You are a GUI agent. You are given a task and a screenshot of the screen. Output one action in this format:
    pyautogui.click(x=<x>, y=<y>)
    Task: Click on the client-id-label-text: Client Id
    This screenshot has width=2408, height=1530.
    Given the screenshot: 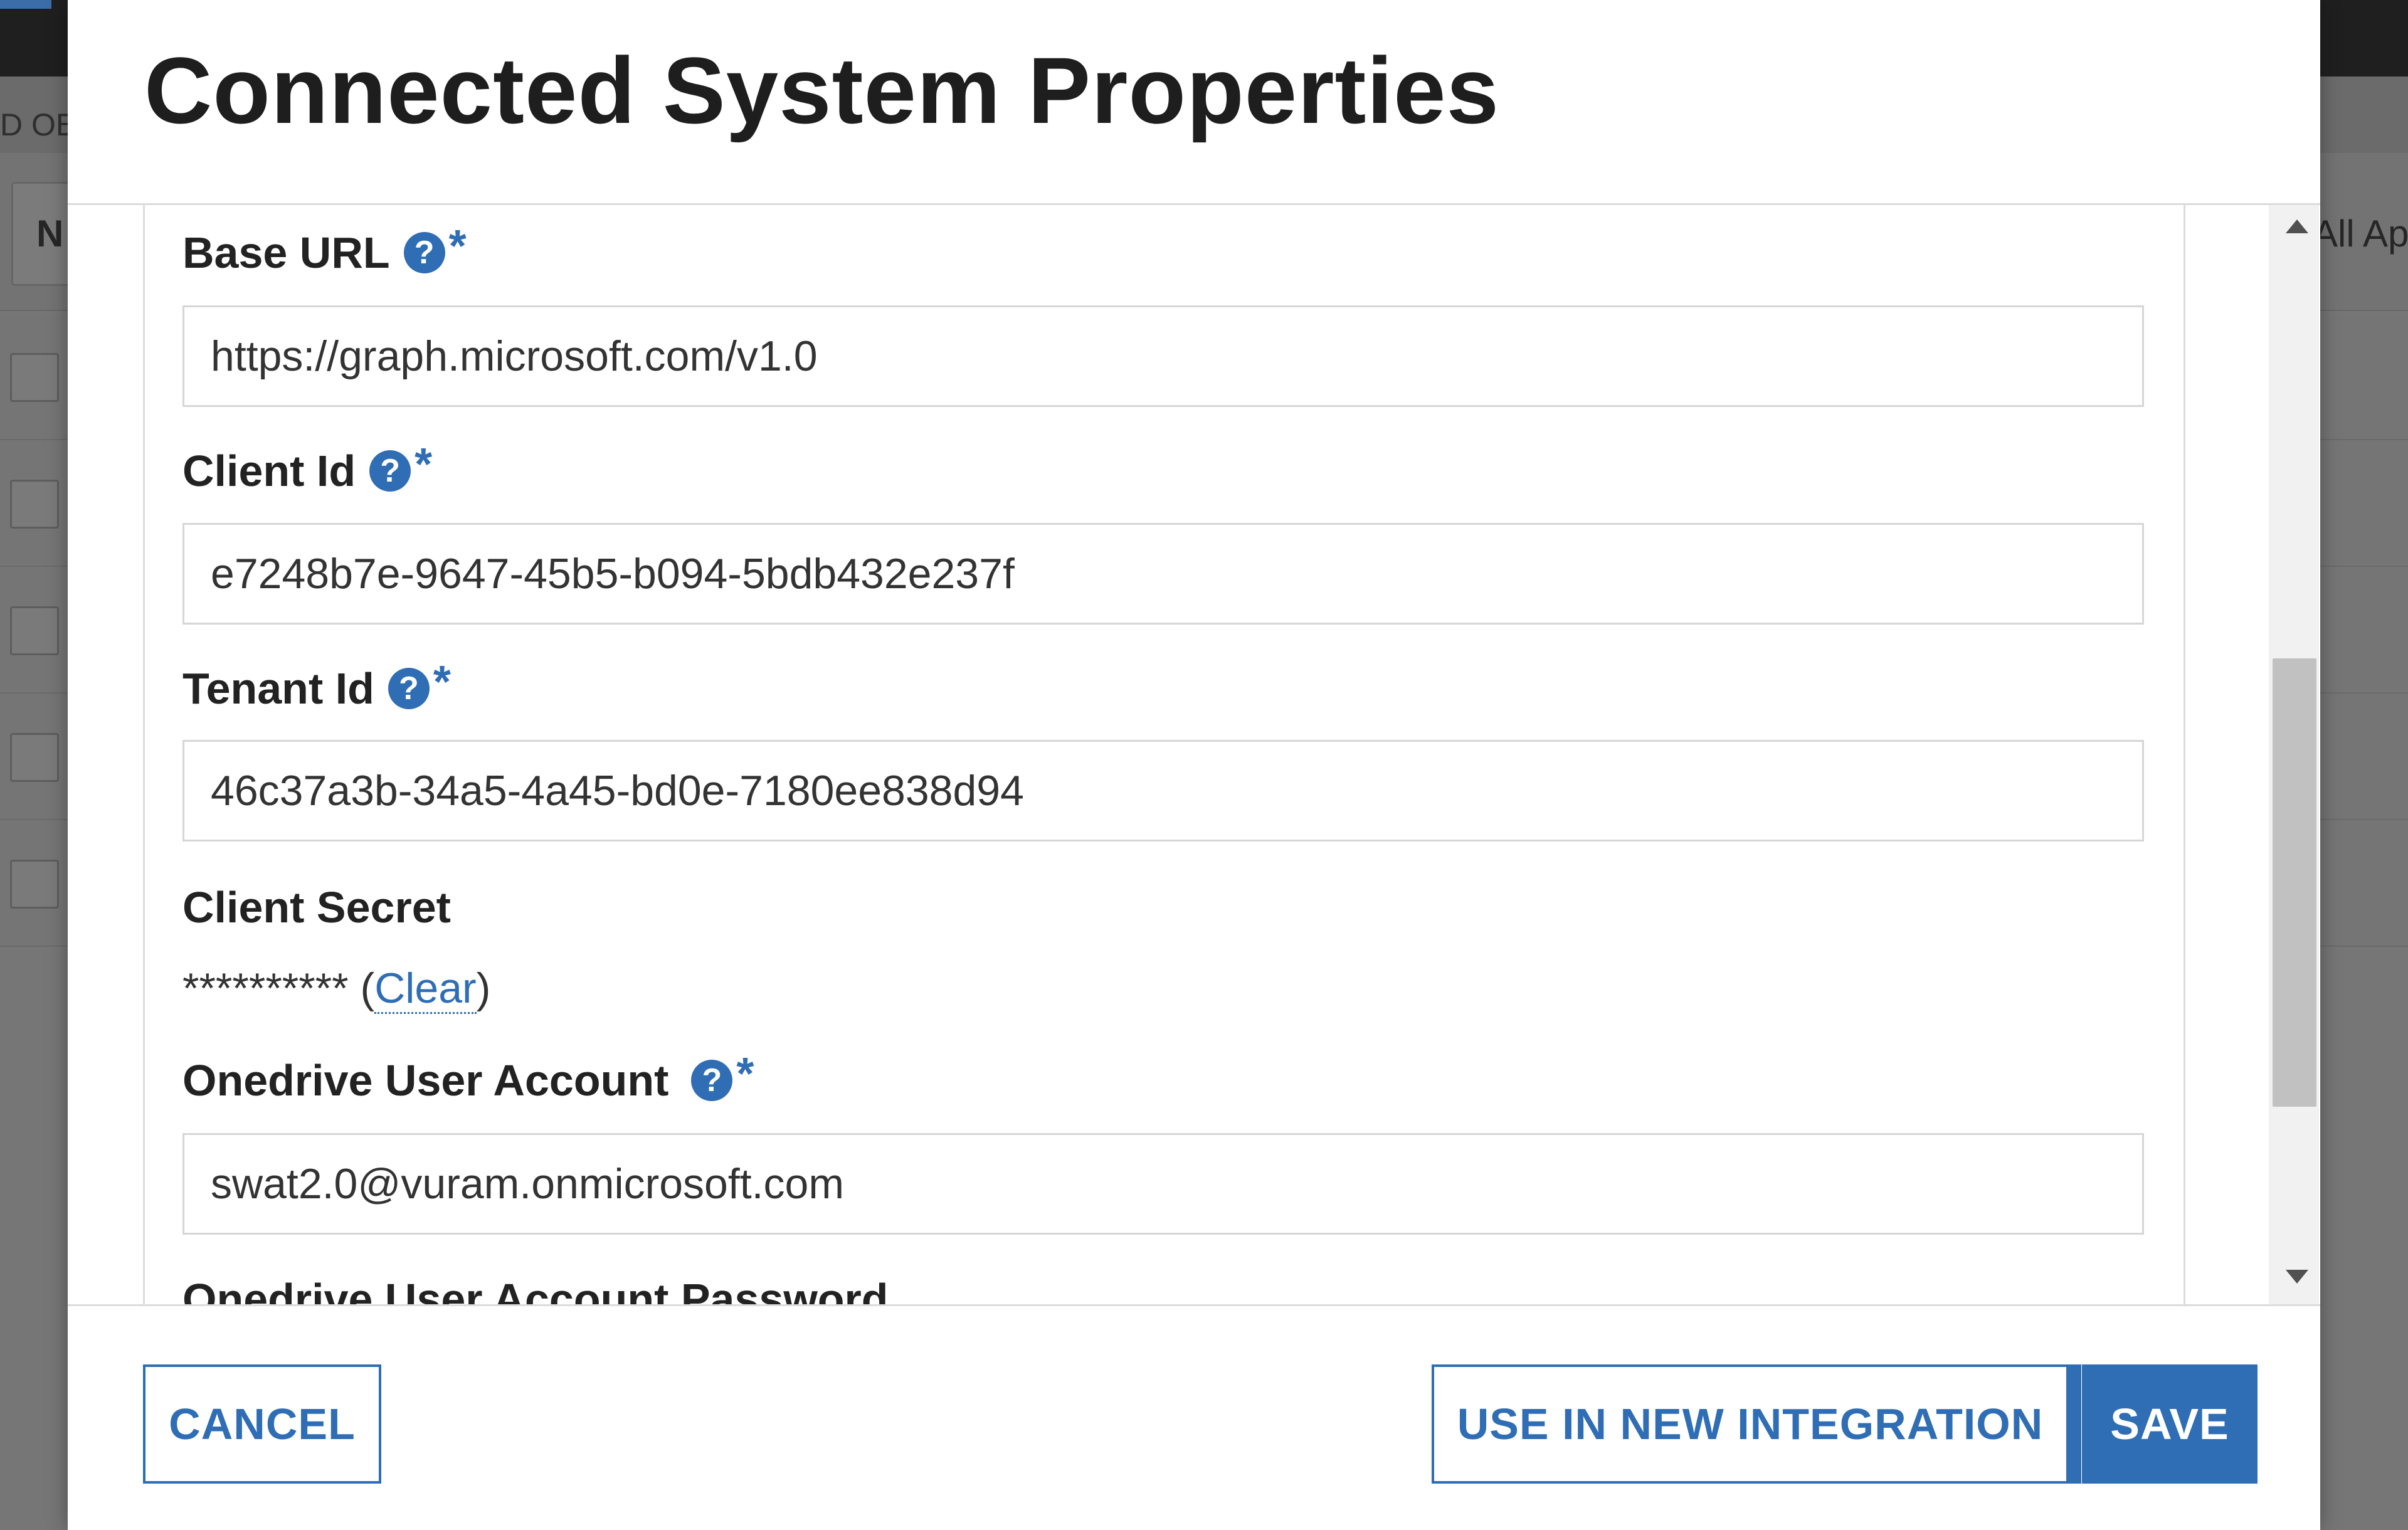 What is the action you would take?
    pyautogui.click(x=269, y=470)
    